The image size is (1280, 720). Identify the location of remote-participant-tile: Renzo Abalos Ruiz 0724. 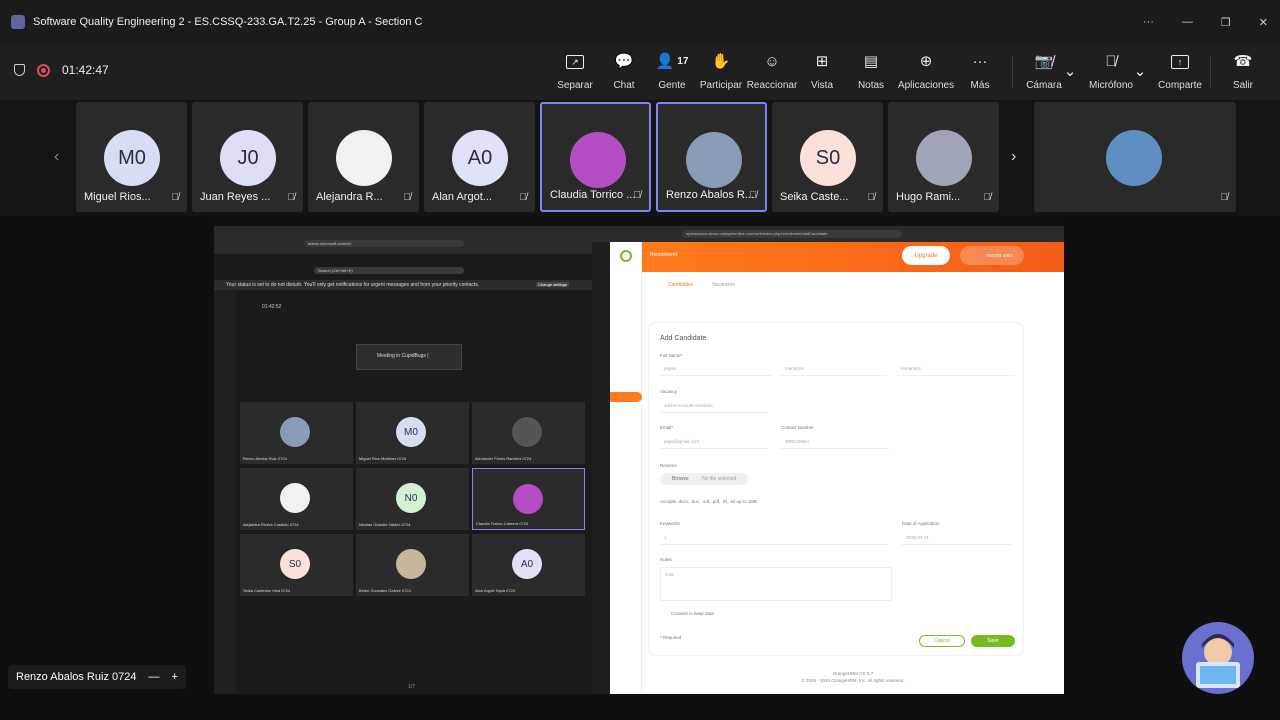
(296, 433).